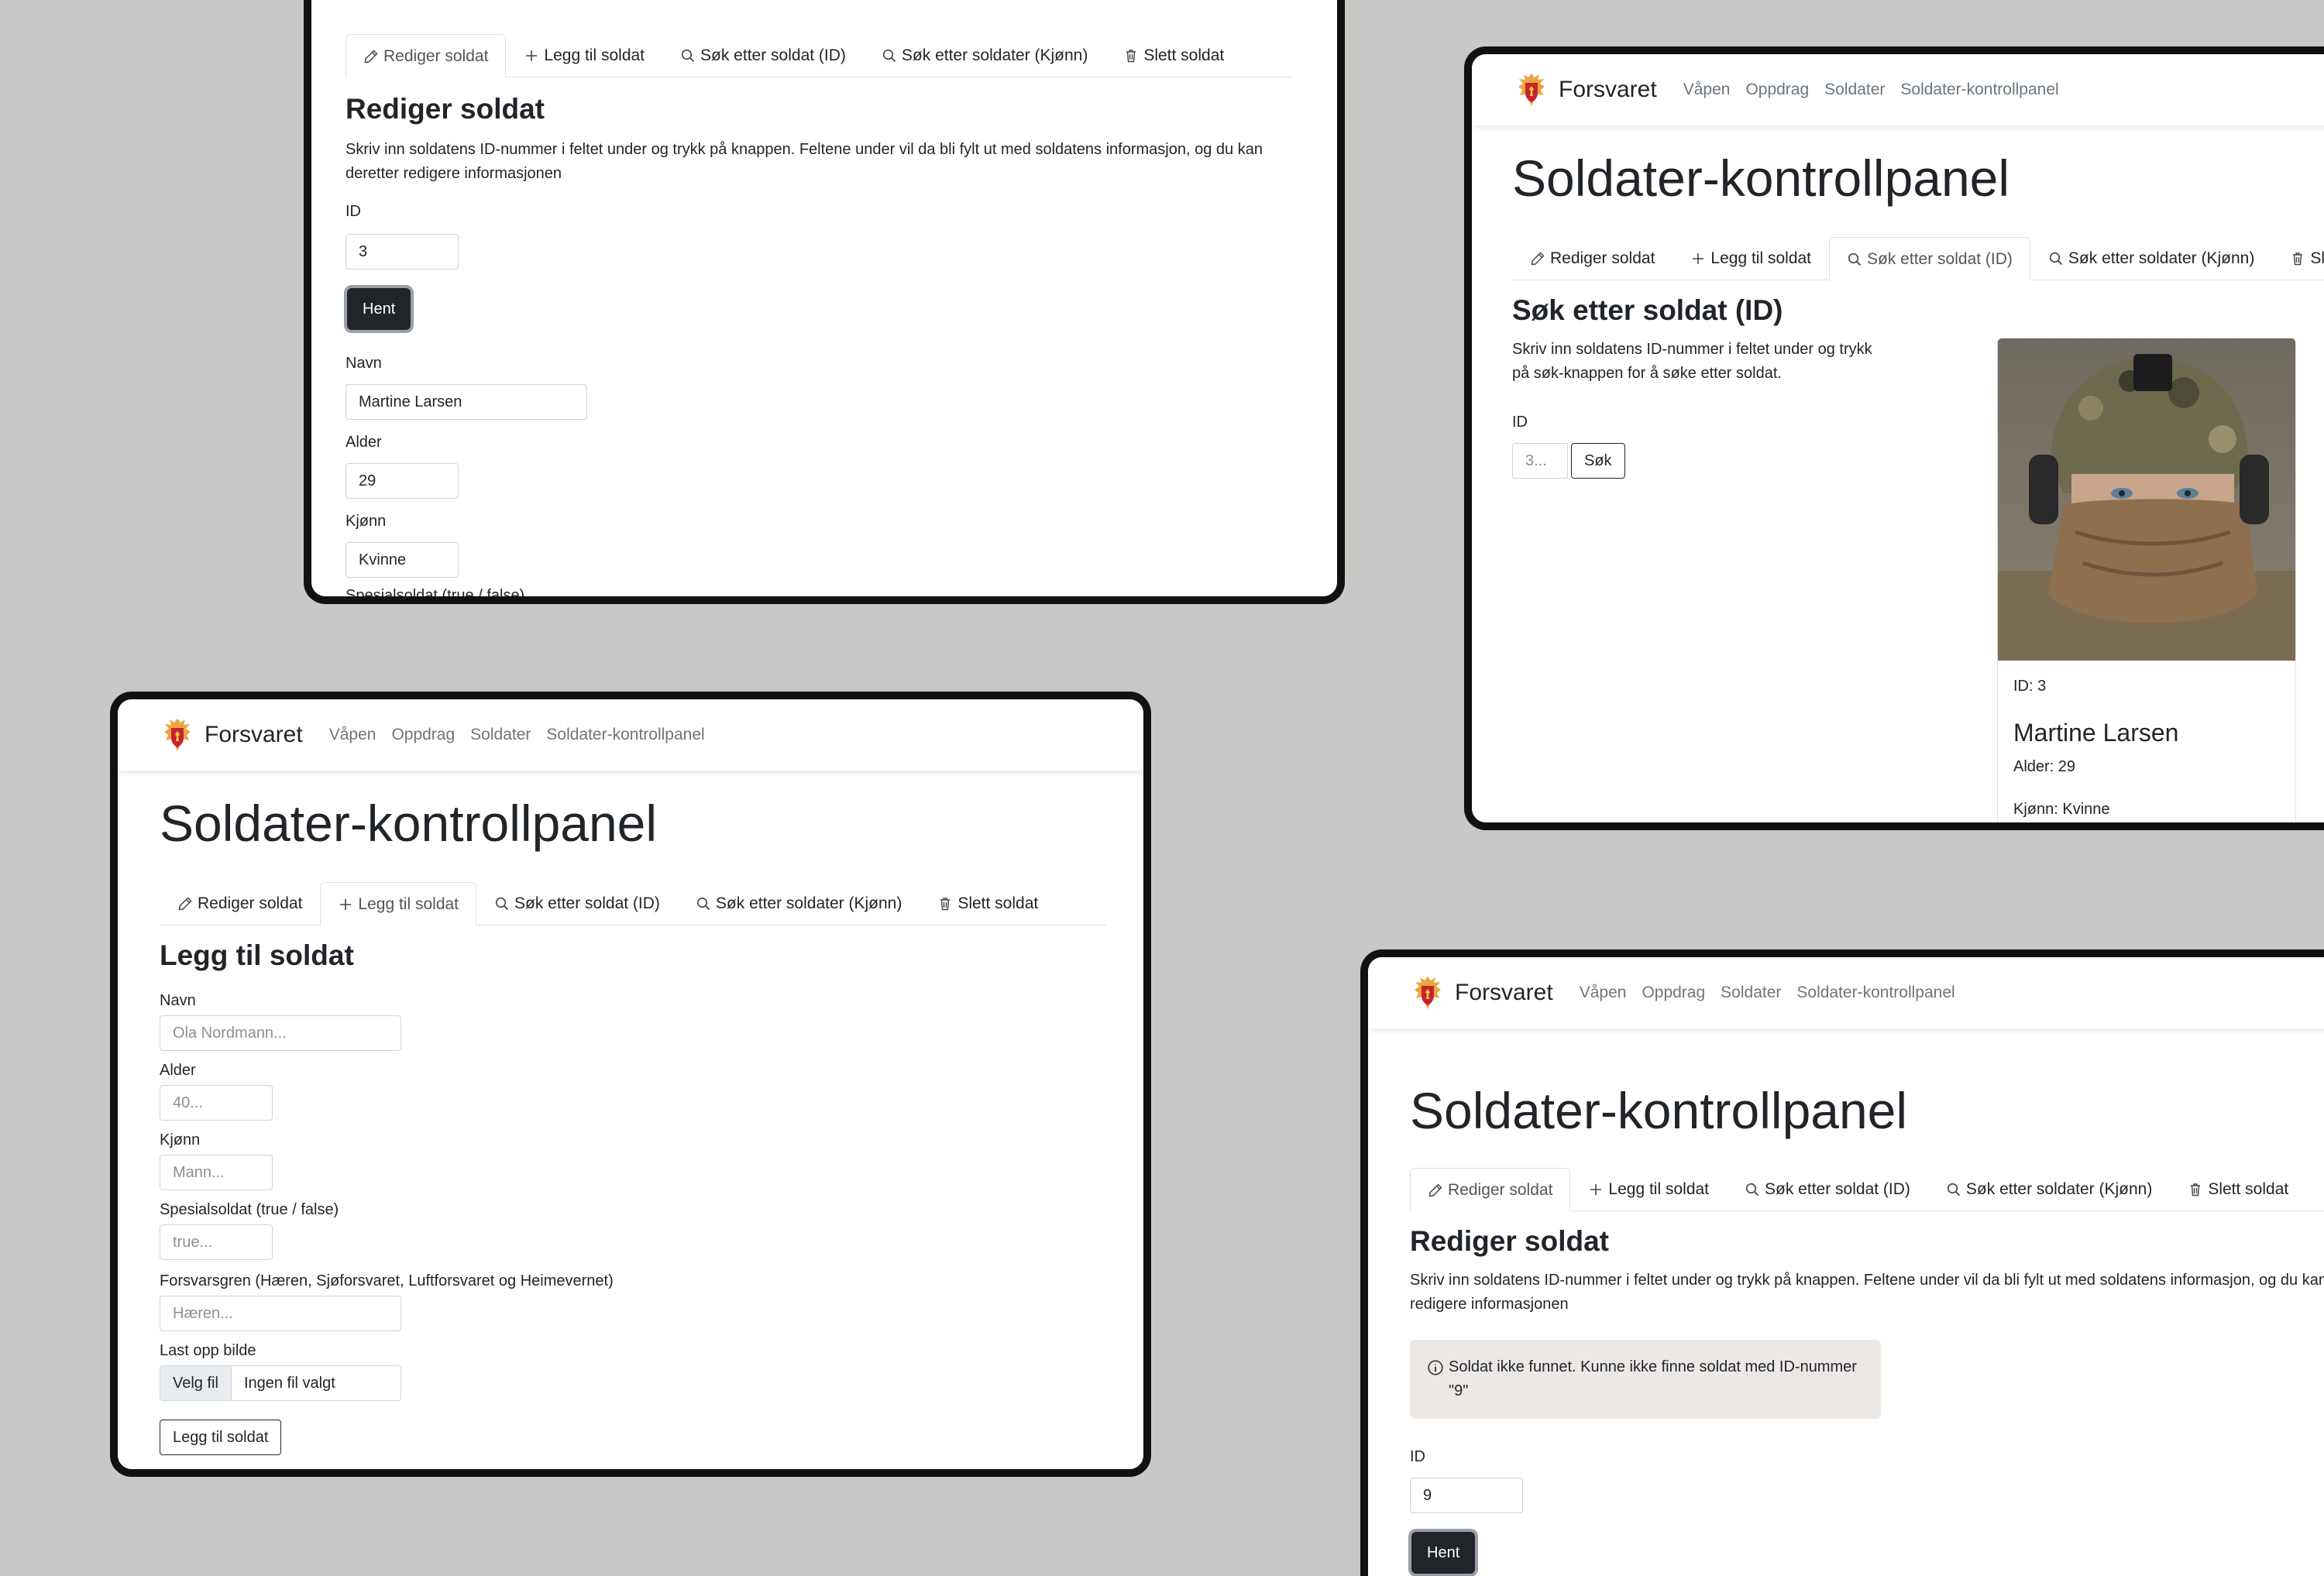  I want to click on trash-icon, so click(945, 904).